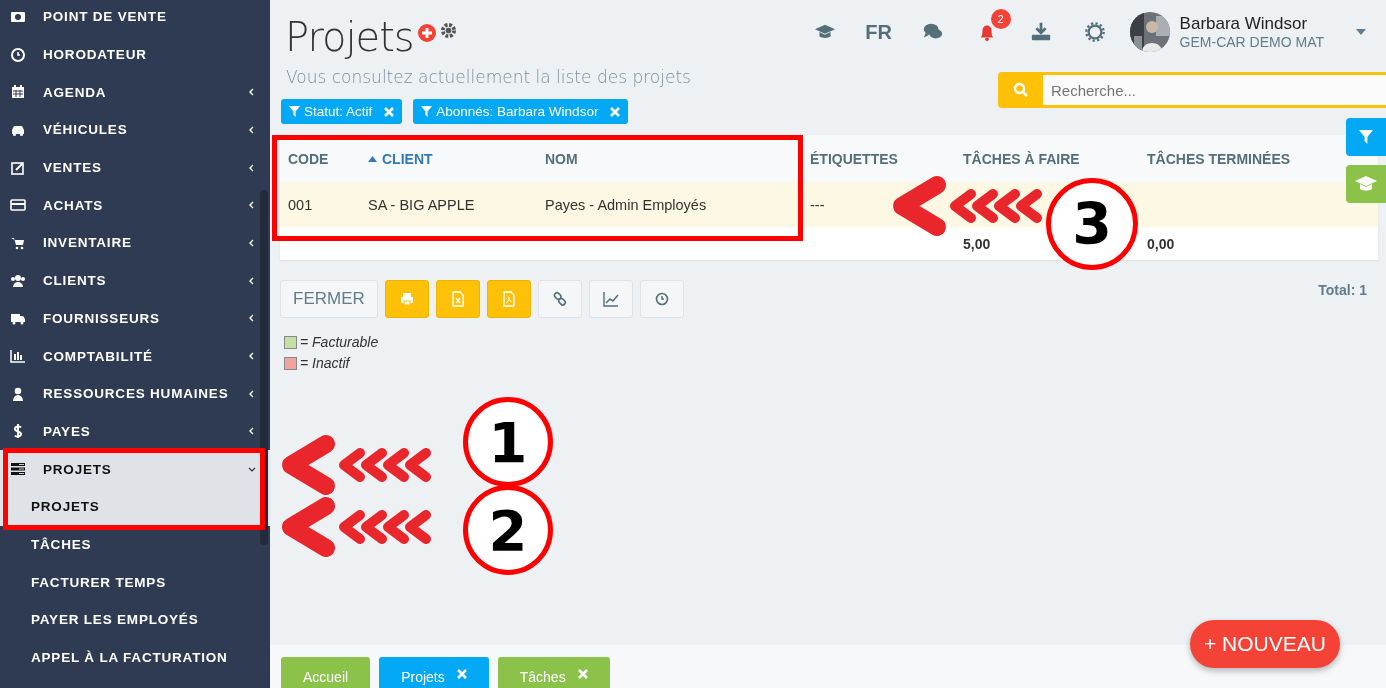 This screenshot has height=688, width=1386. I want to click on submenu-item: PROJETS, so click(135, 506).